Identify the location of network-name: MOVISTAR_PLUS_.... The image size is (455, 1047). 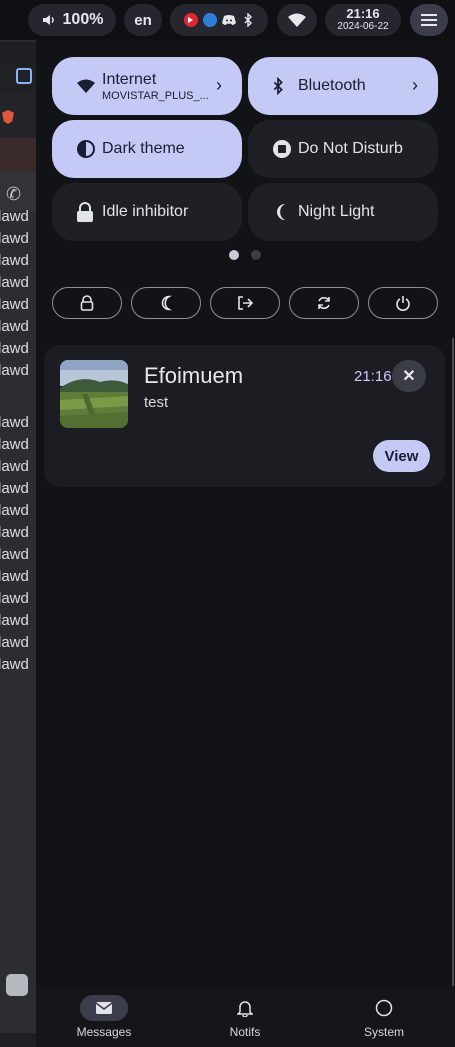
(155, 95).